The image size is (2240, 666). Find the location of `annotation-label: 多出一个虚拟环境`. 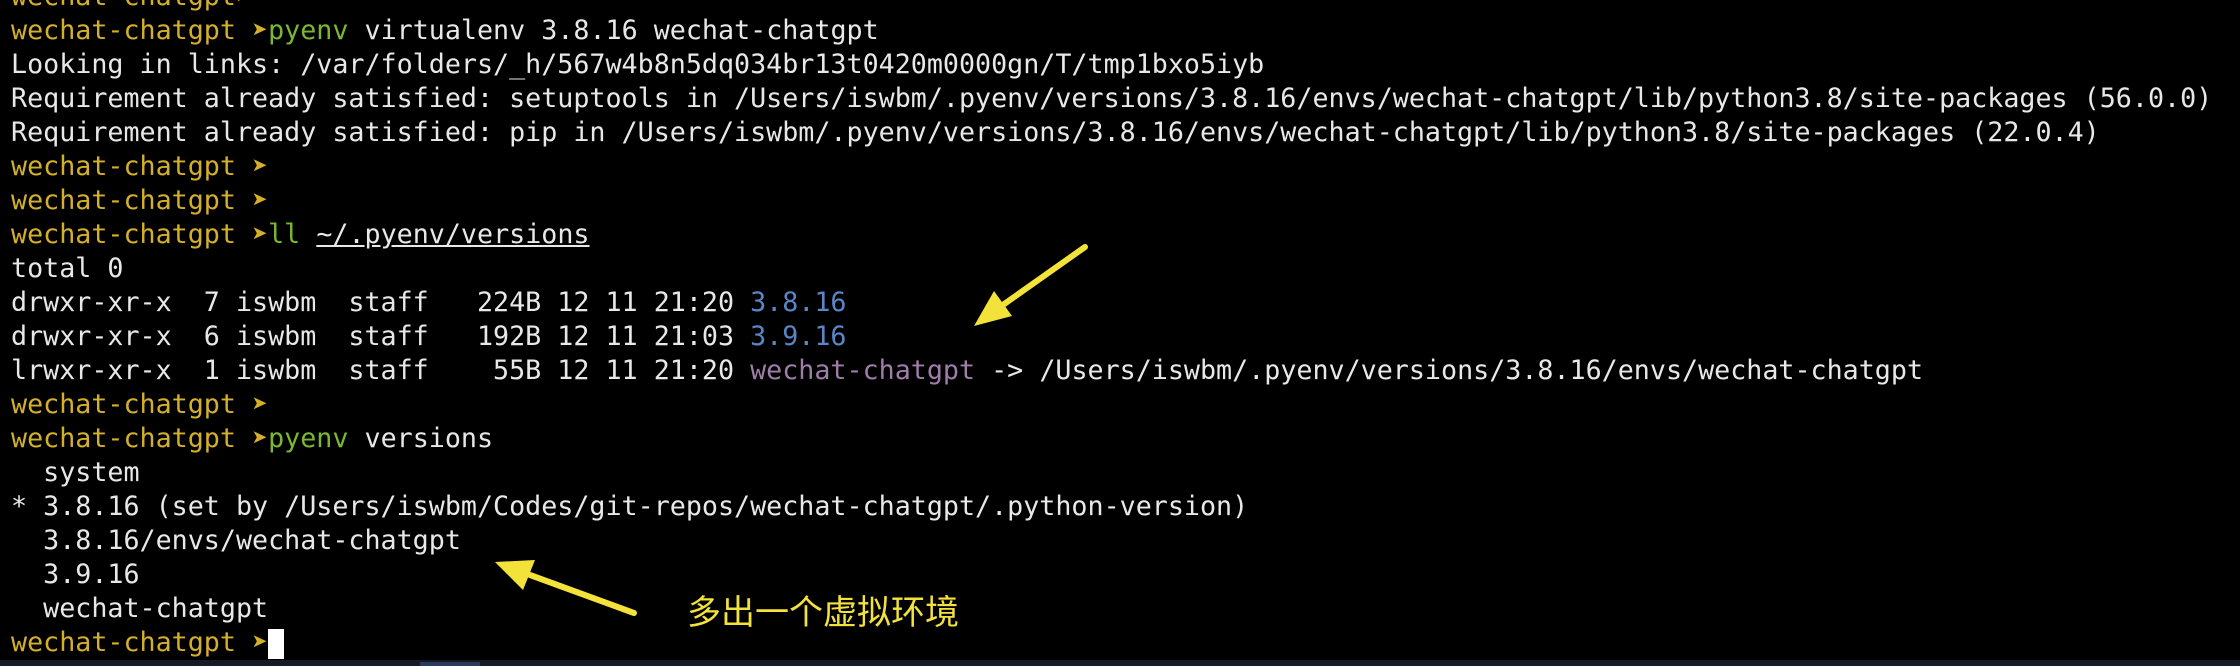

annotation-label: 多出一个虚拟环境 is located at coordinates (823, 613).